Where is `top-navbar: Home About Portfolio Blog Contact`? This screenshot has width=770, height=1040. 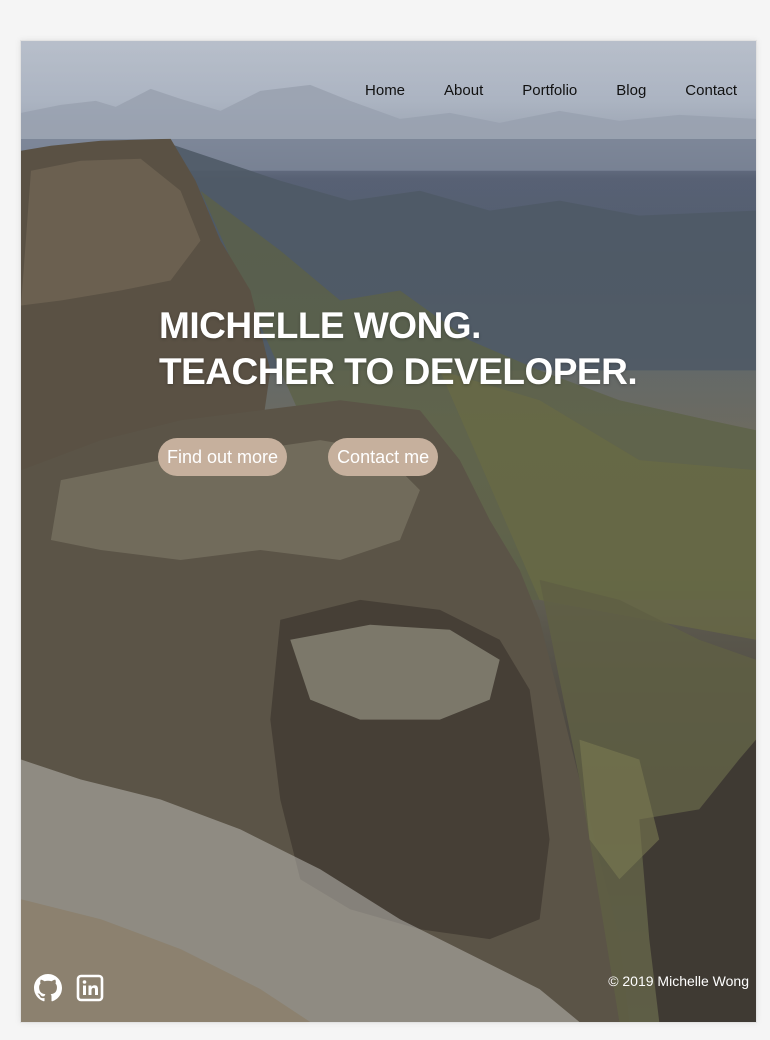
top-navbar: Home About Portfolio Blog Contact is located at coordinates (388, 90).